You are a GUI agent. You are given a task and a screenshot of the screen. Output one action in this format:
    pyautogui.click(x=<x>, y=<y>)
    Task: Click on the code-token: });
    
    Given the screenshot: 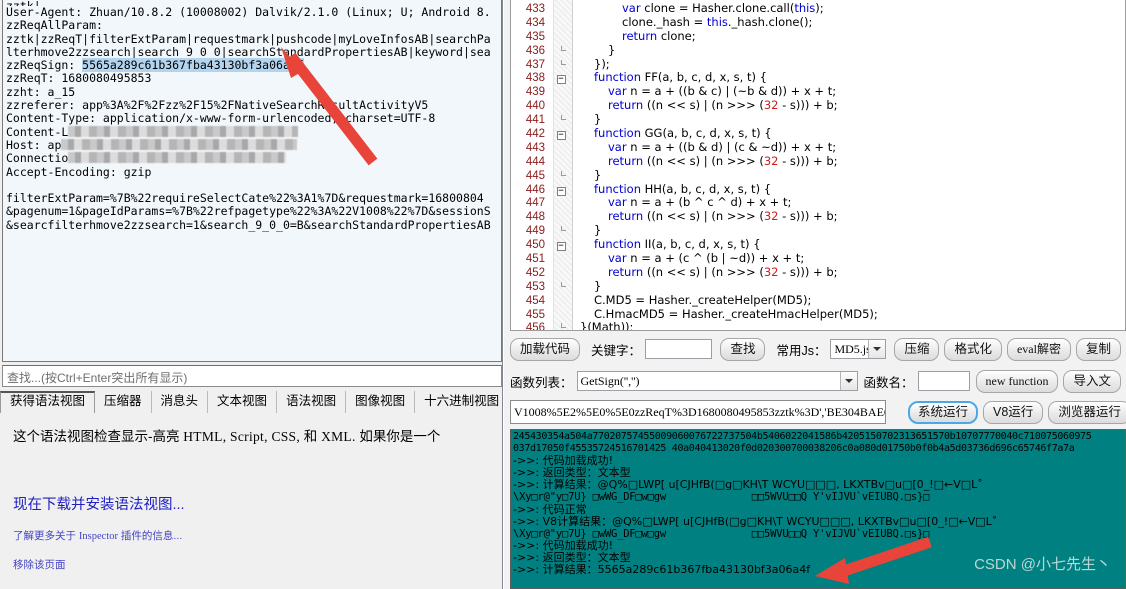 What is the action you would take?
    pyautogui.click(x=602, y=63)
    